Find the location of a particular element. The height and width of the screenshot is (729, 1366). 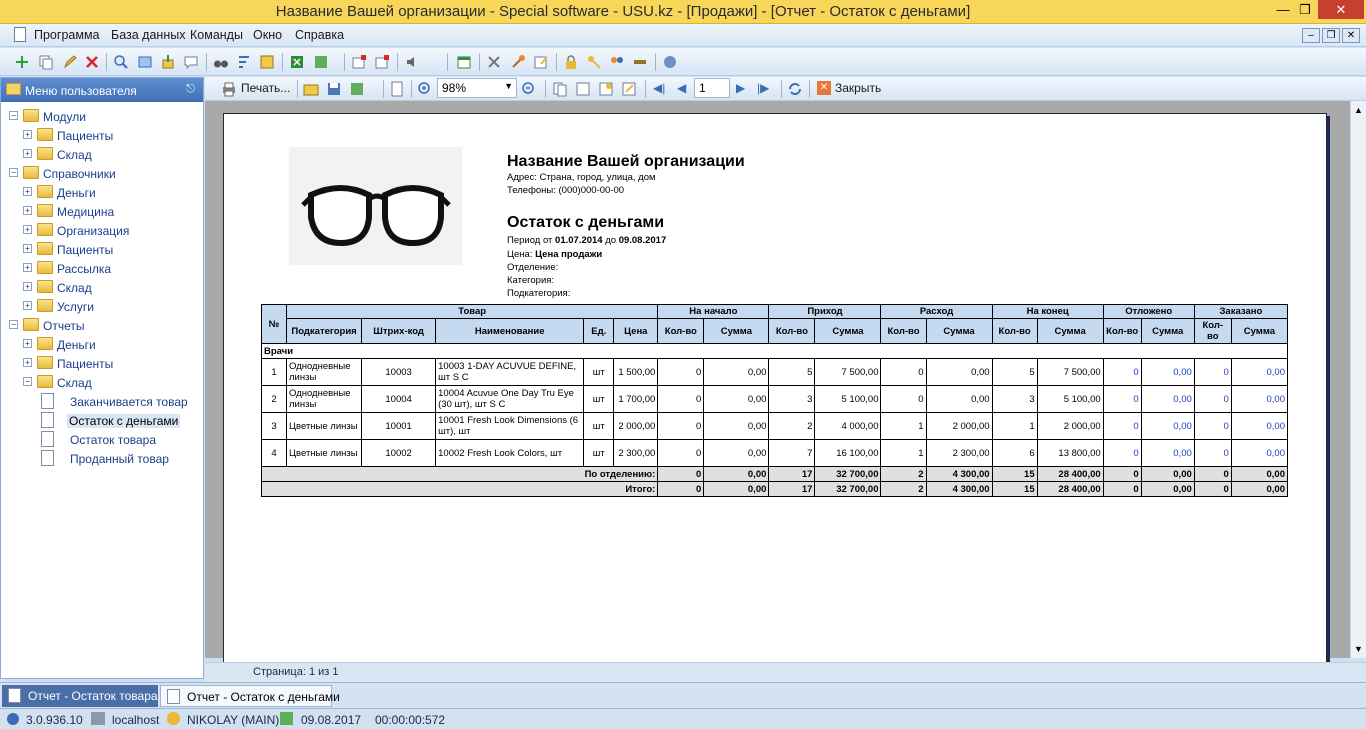

totals-value: 0 is located at coordinates (1122, 474).